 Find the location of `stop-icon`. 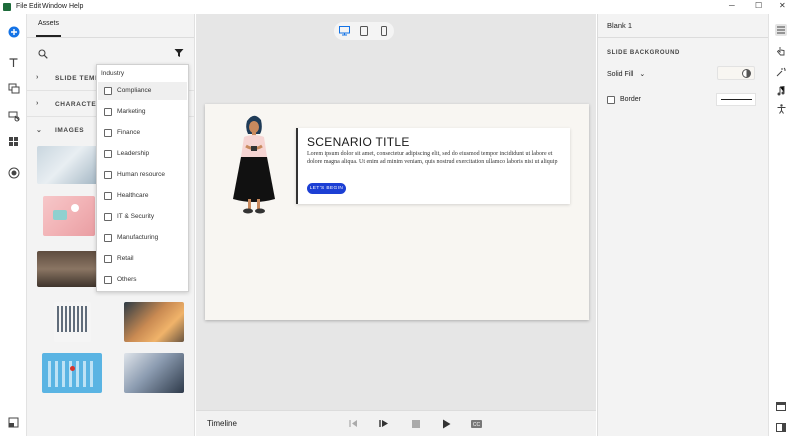

stop-icon is located at coordinates (415, 423).